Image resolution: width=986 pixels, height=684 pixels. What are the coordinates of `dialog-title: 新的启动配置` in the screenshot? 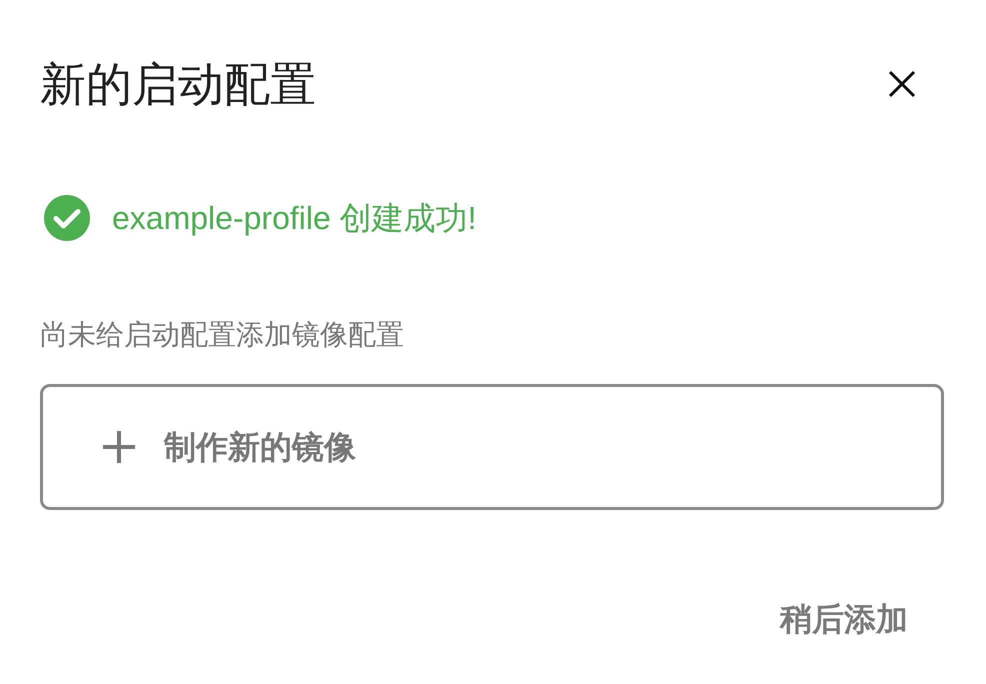 It's located at (178, 84).